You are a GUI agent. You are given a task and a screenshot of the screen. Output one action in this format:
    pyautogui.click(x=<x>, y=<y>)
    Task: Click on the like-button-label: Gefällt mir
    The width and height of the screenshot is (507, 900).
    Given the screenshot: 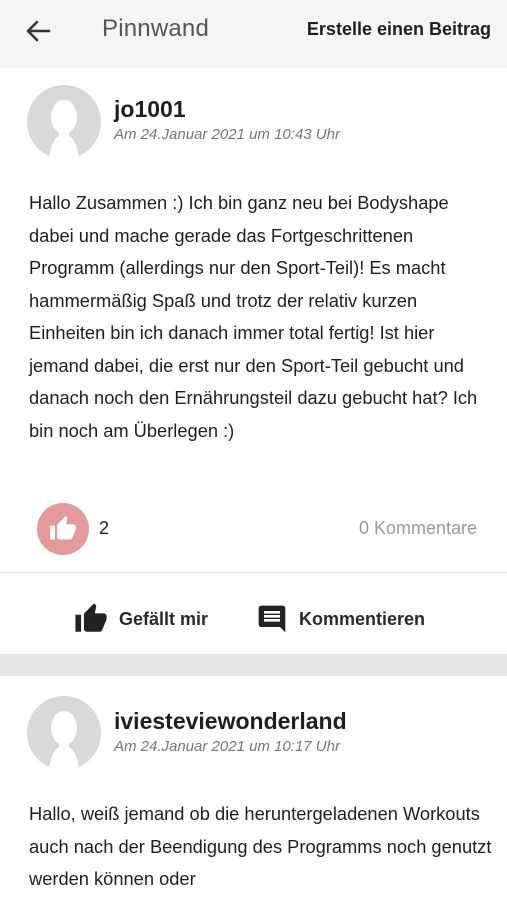 What is the action you would take?
    pyautogui.click(x=164, y=618)
    